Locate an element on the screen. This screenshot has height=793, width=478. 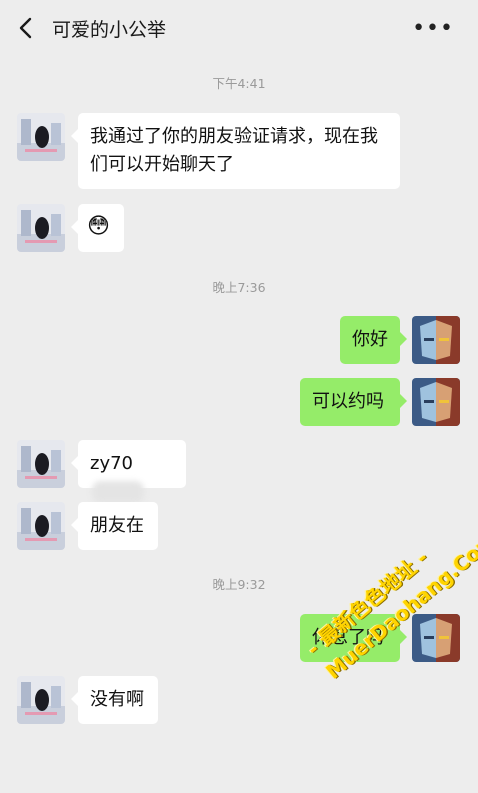
timestamp: 晚上9:32 is located at coordinates (239, 584).